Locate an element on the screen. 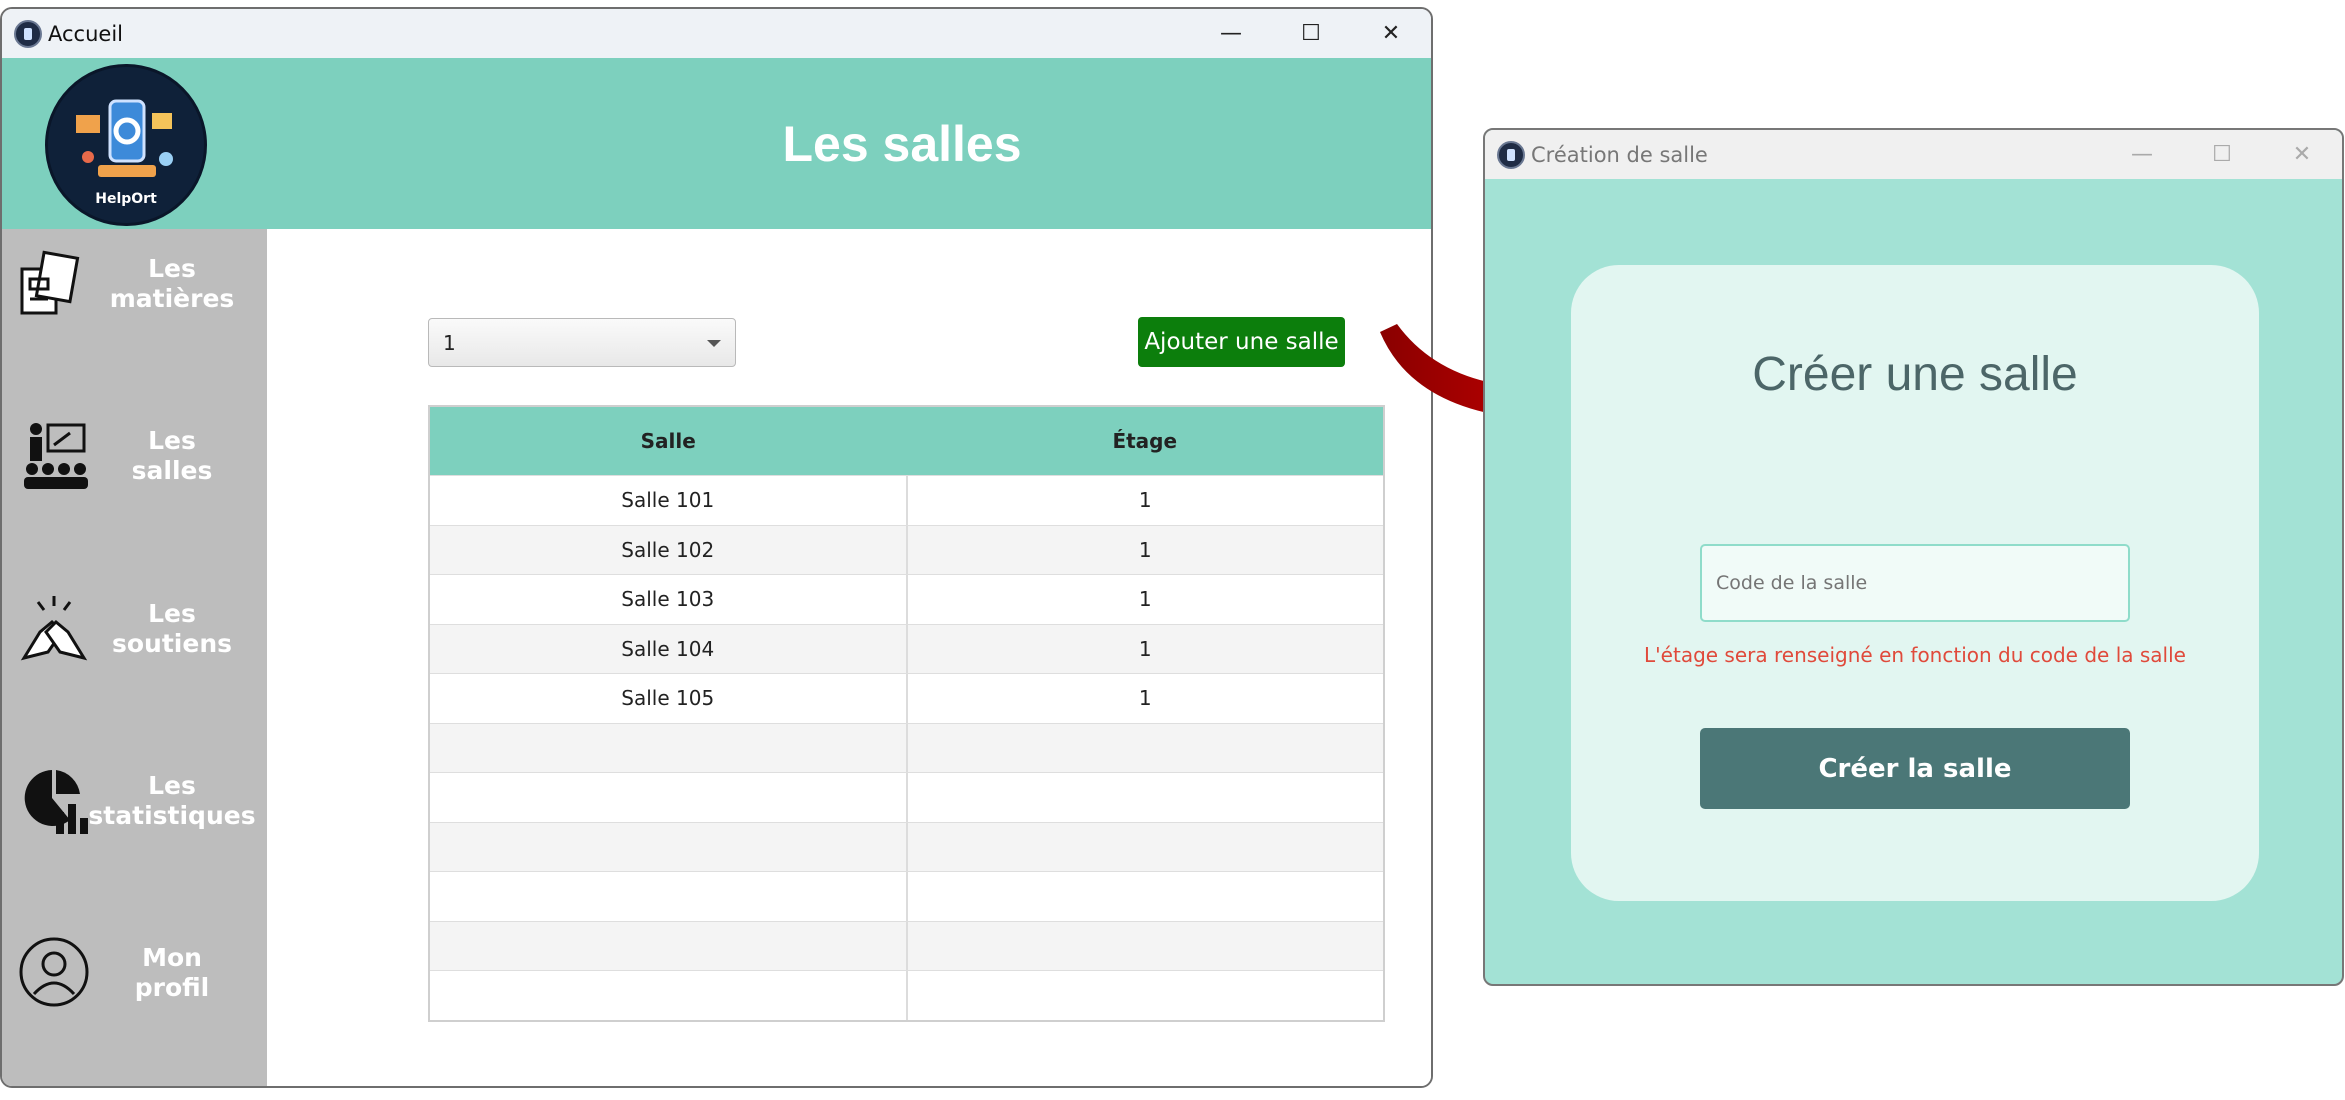  window-controls: — ☐ ✕ is located at coordinates (1311, 33).